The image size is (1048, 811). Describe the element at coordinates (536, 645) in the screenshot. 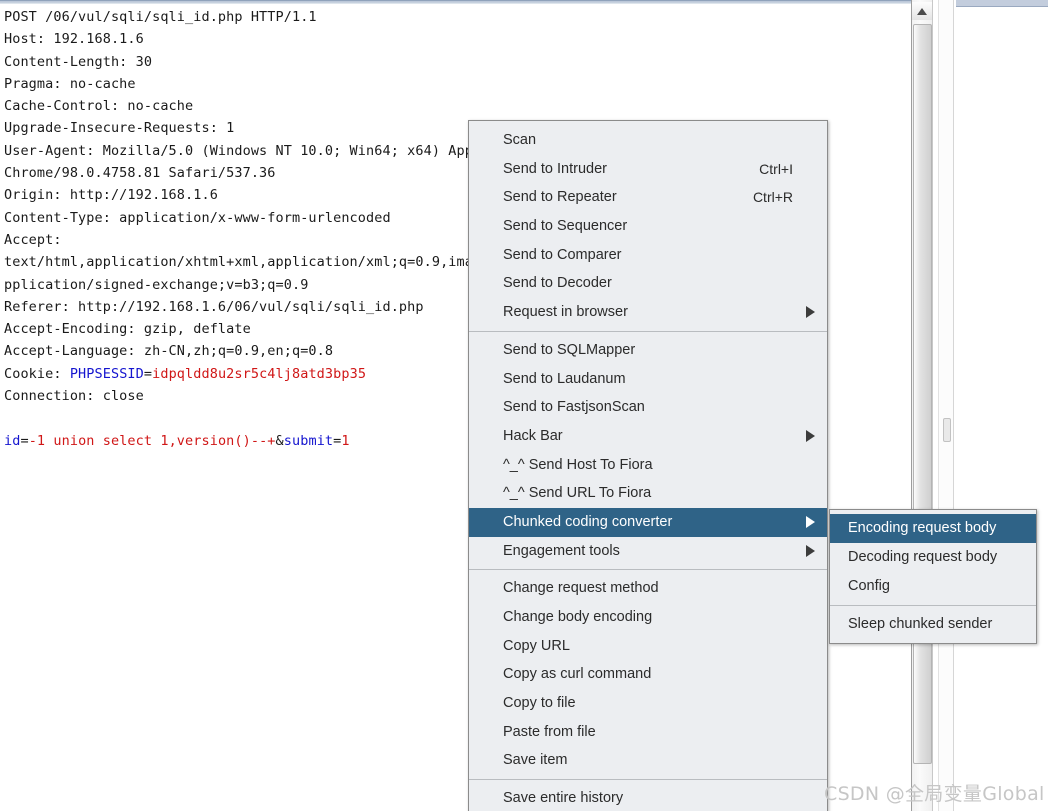

I see `menu-item-label: Copy URL` at that location.